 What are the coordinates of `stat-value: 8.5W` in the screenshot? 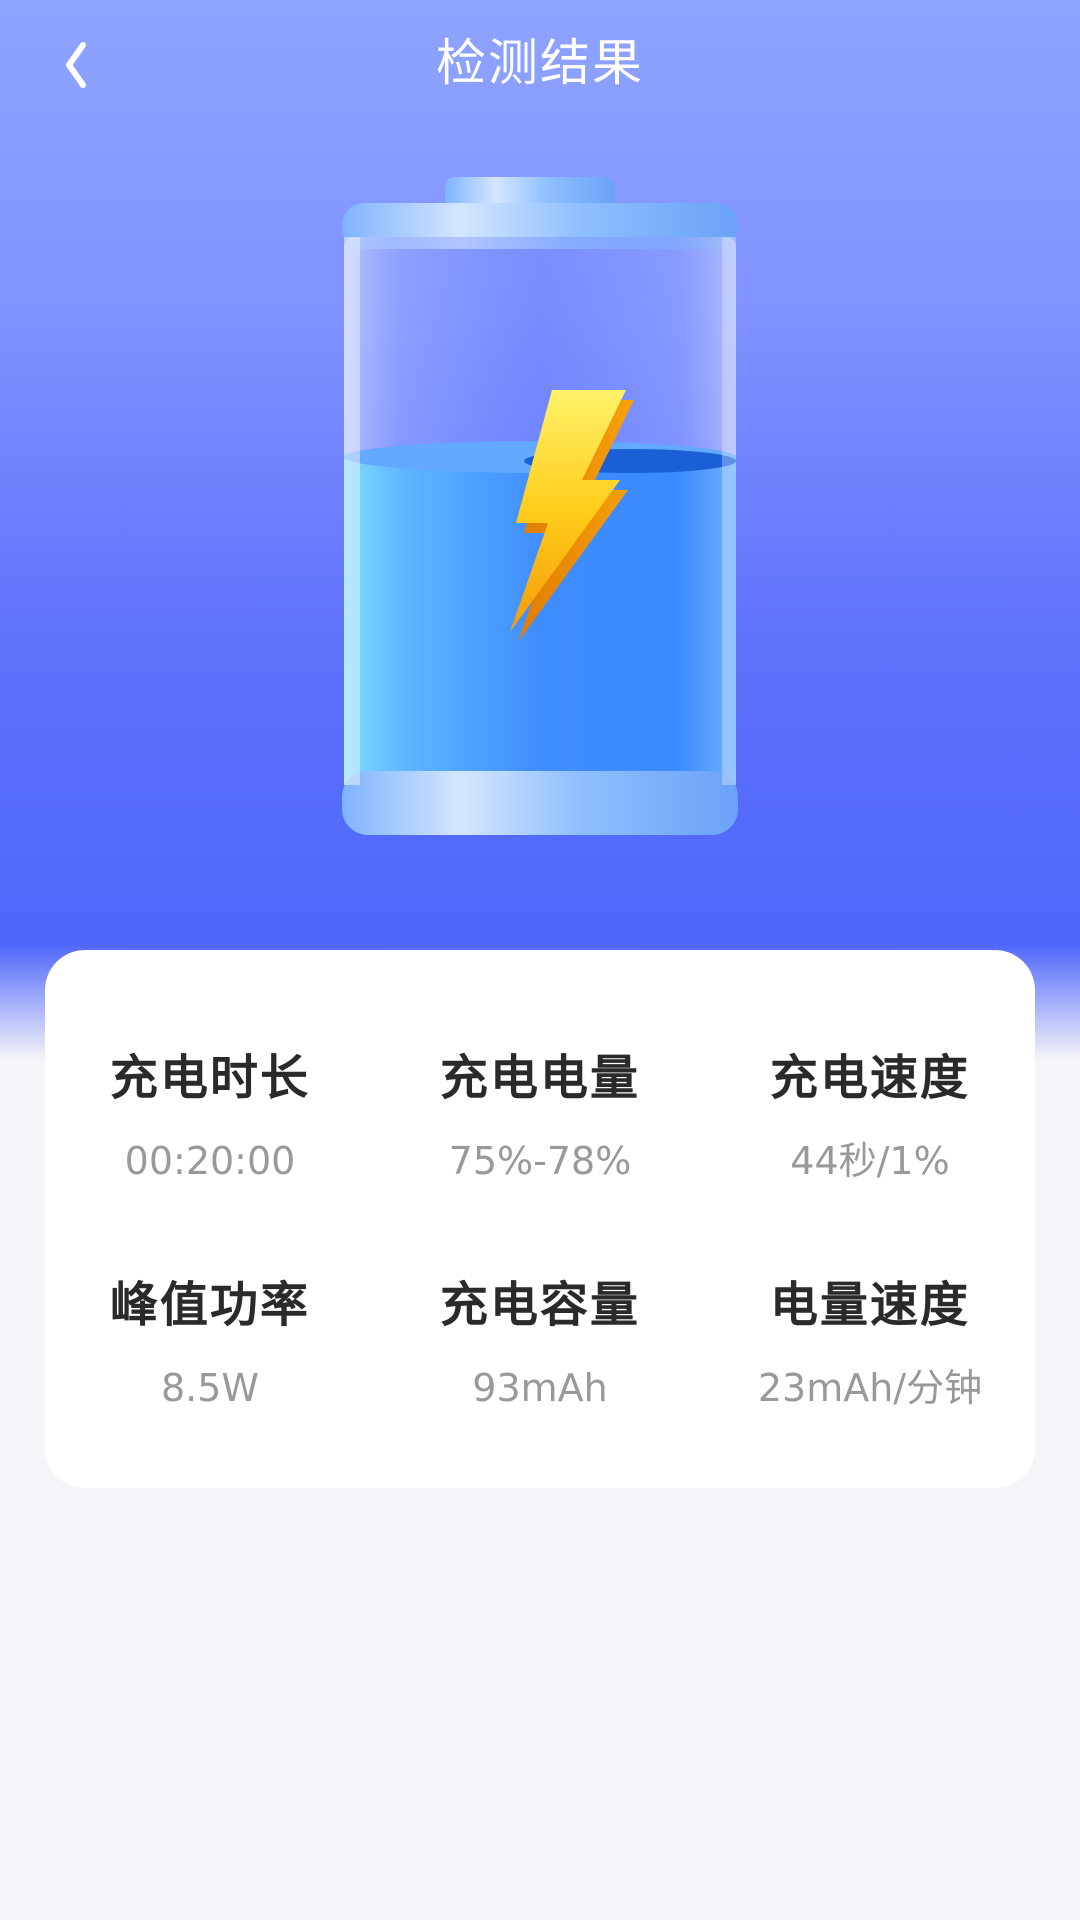 It's located at (209, 1388).